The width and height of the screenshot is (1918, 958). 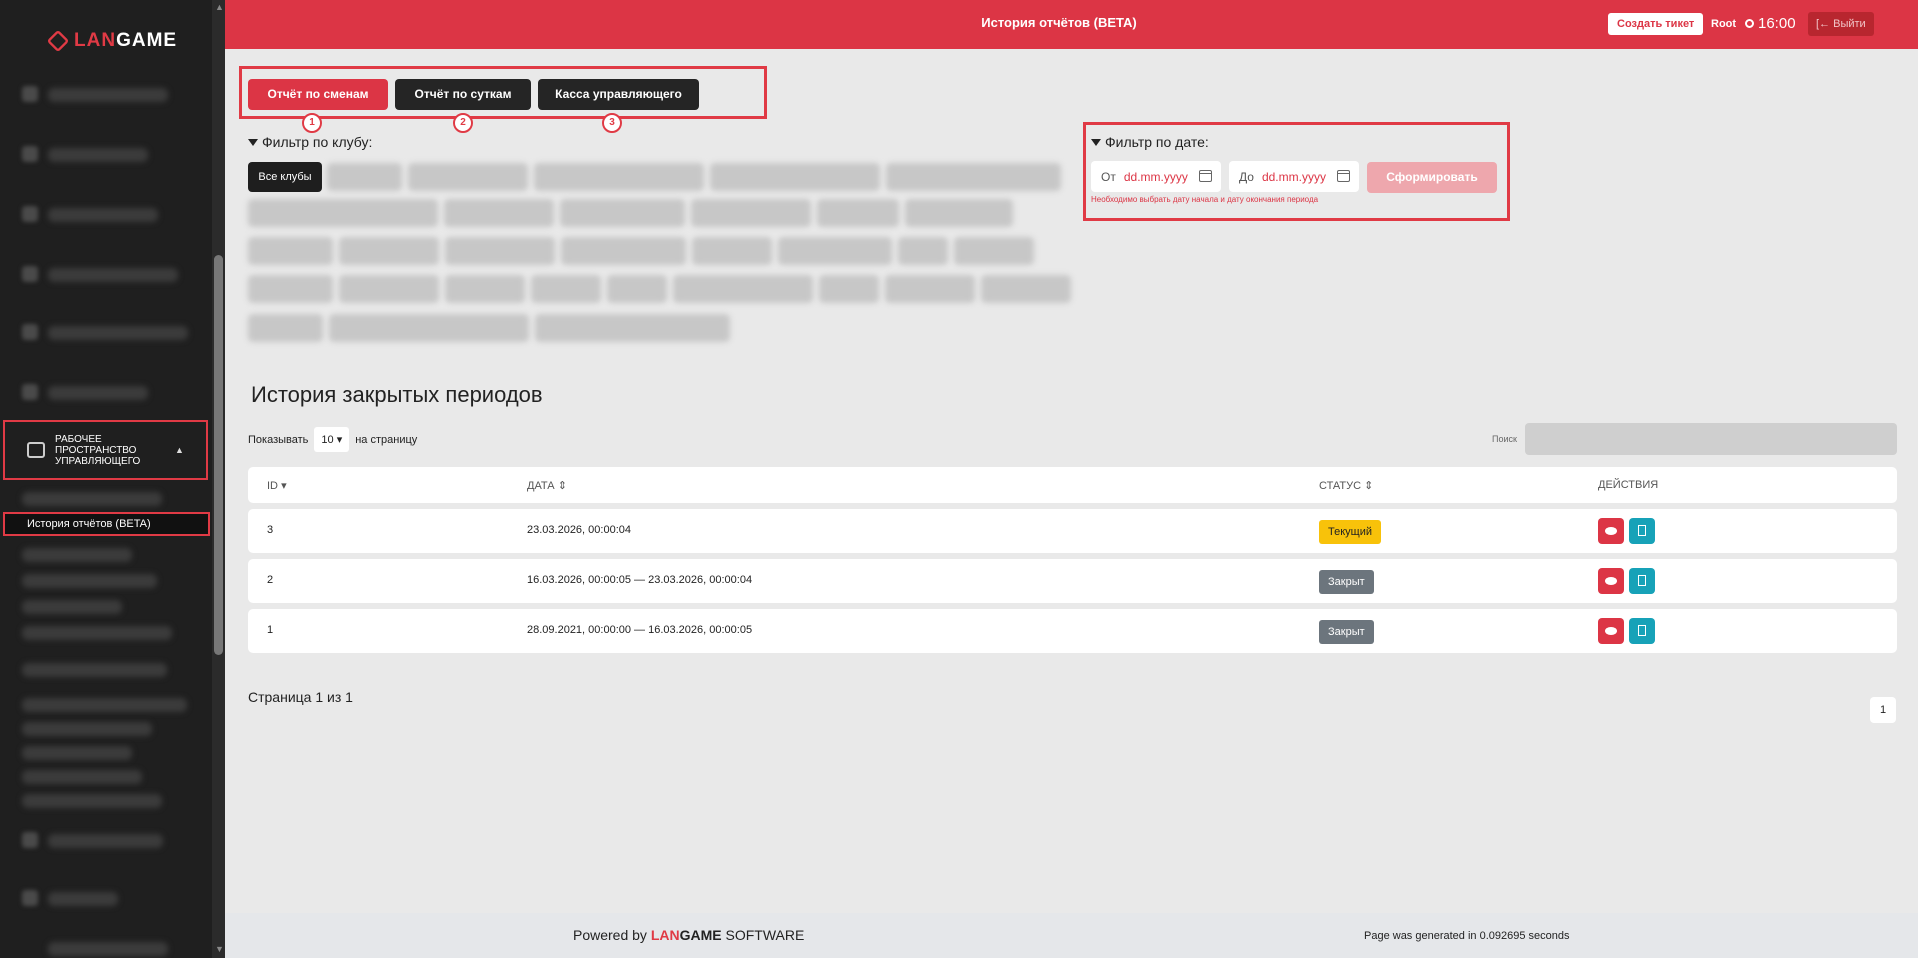 What do you see at coordinates (1346, 485) in the screenshot?
I see `column-header-status: СТАТУС ⇕` at bounding box center [1346, 485].